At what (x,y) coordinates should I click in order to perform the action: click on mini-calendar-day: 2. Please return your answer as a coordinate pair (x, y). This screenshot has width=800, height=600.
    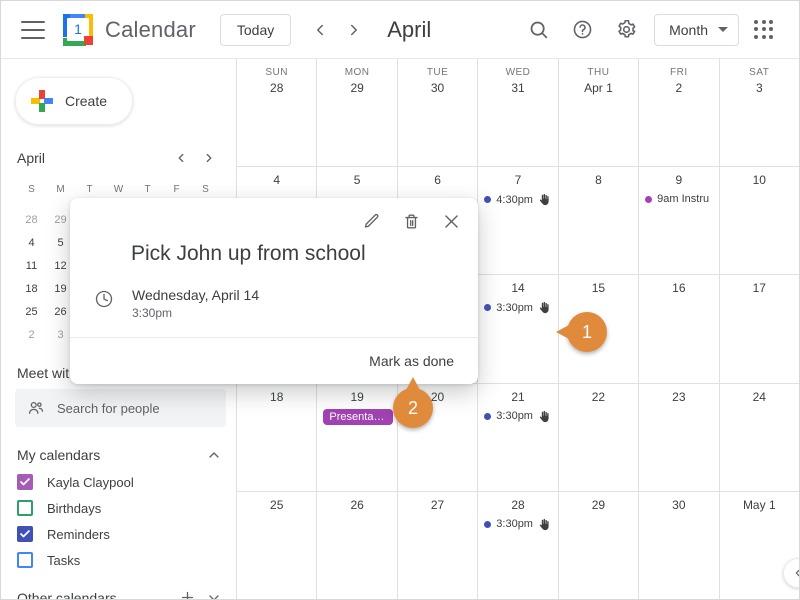
    Looking at the image, I should click on (31, 335).